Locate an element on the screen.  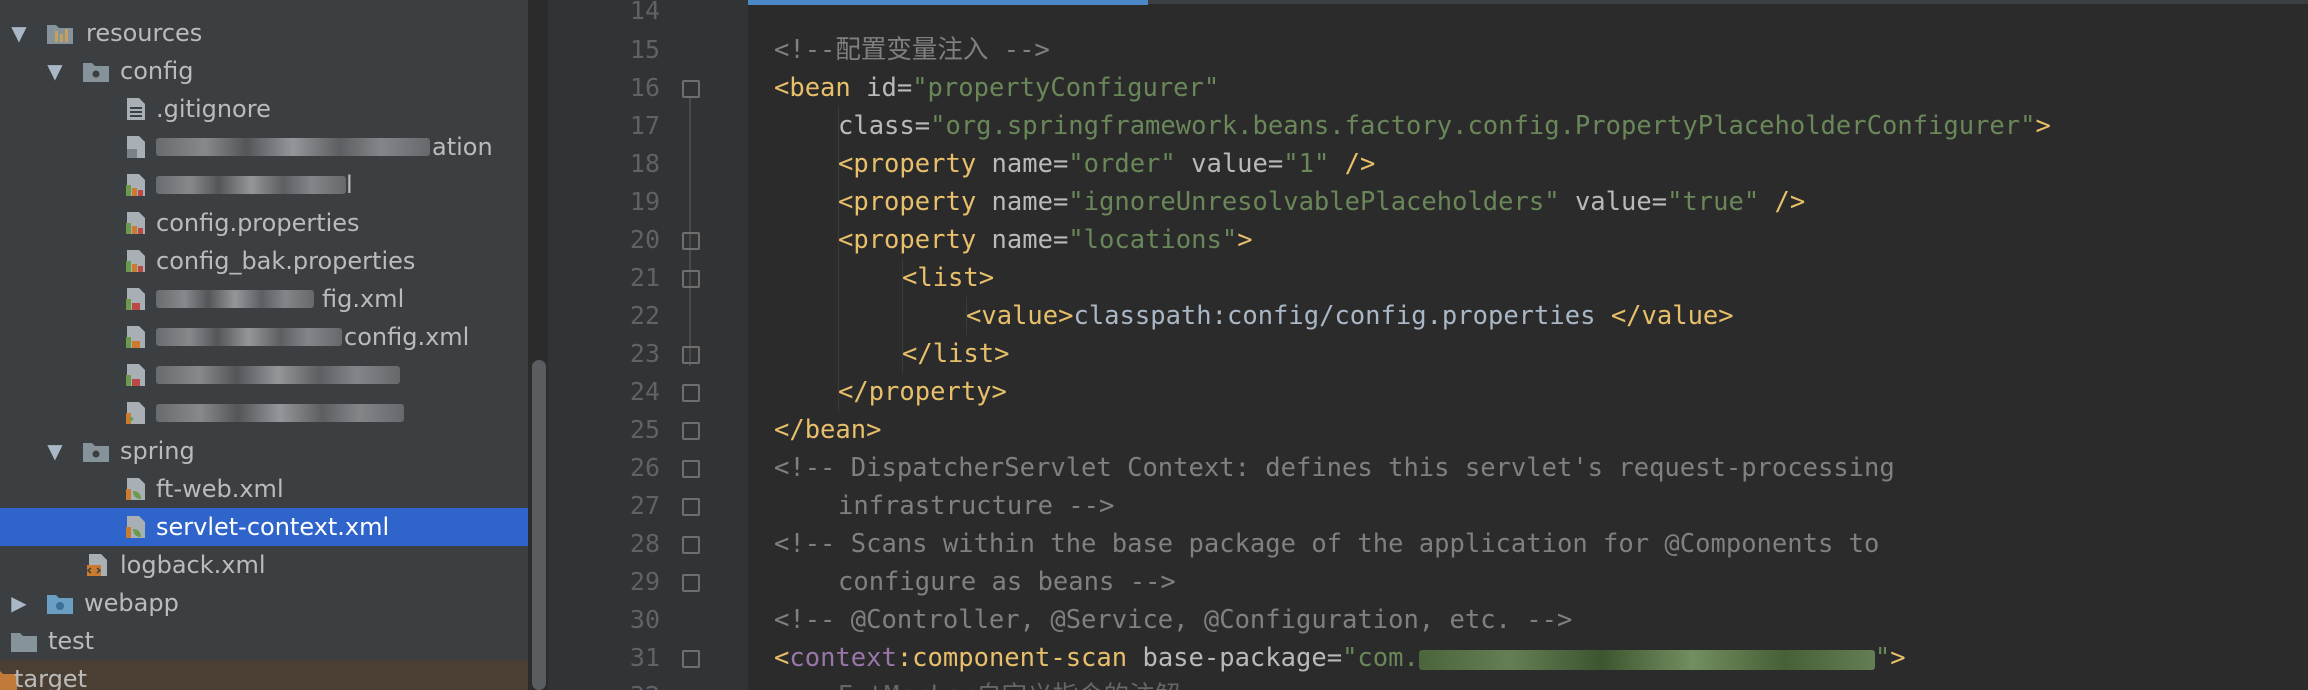
tree-item-blurred-file: fig.xml is located at coordinates (264, 299).